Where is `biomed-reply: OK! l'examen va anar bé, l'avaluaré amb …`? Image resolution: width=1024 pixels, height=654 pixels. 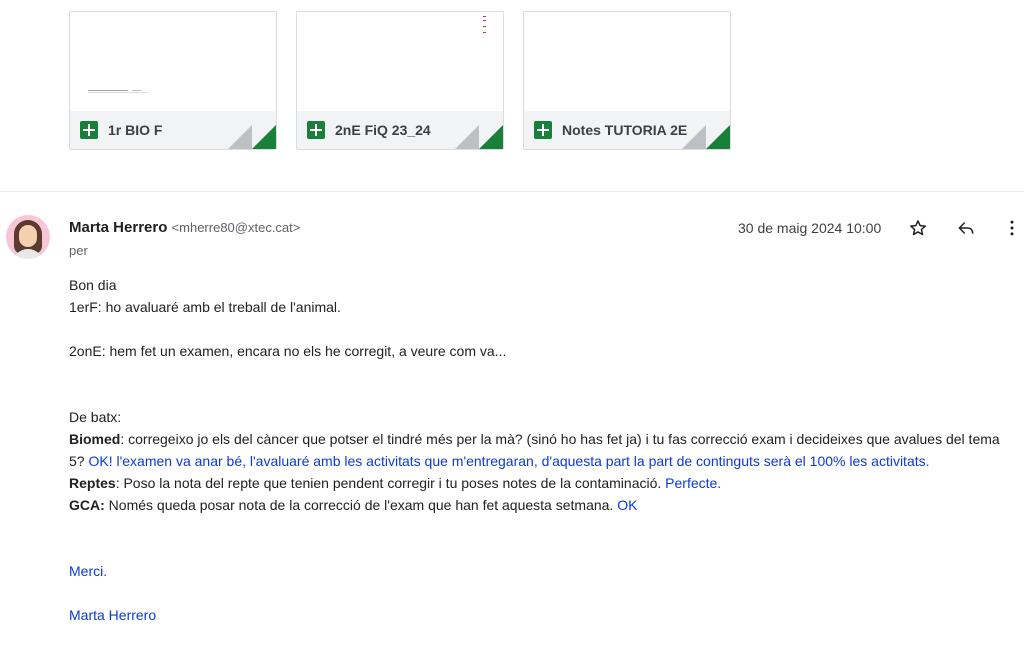
biomed-reply: OK! l'examen va anar bé, l'avaluaré amb … is located at coordinates (509, 461).